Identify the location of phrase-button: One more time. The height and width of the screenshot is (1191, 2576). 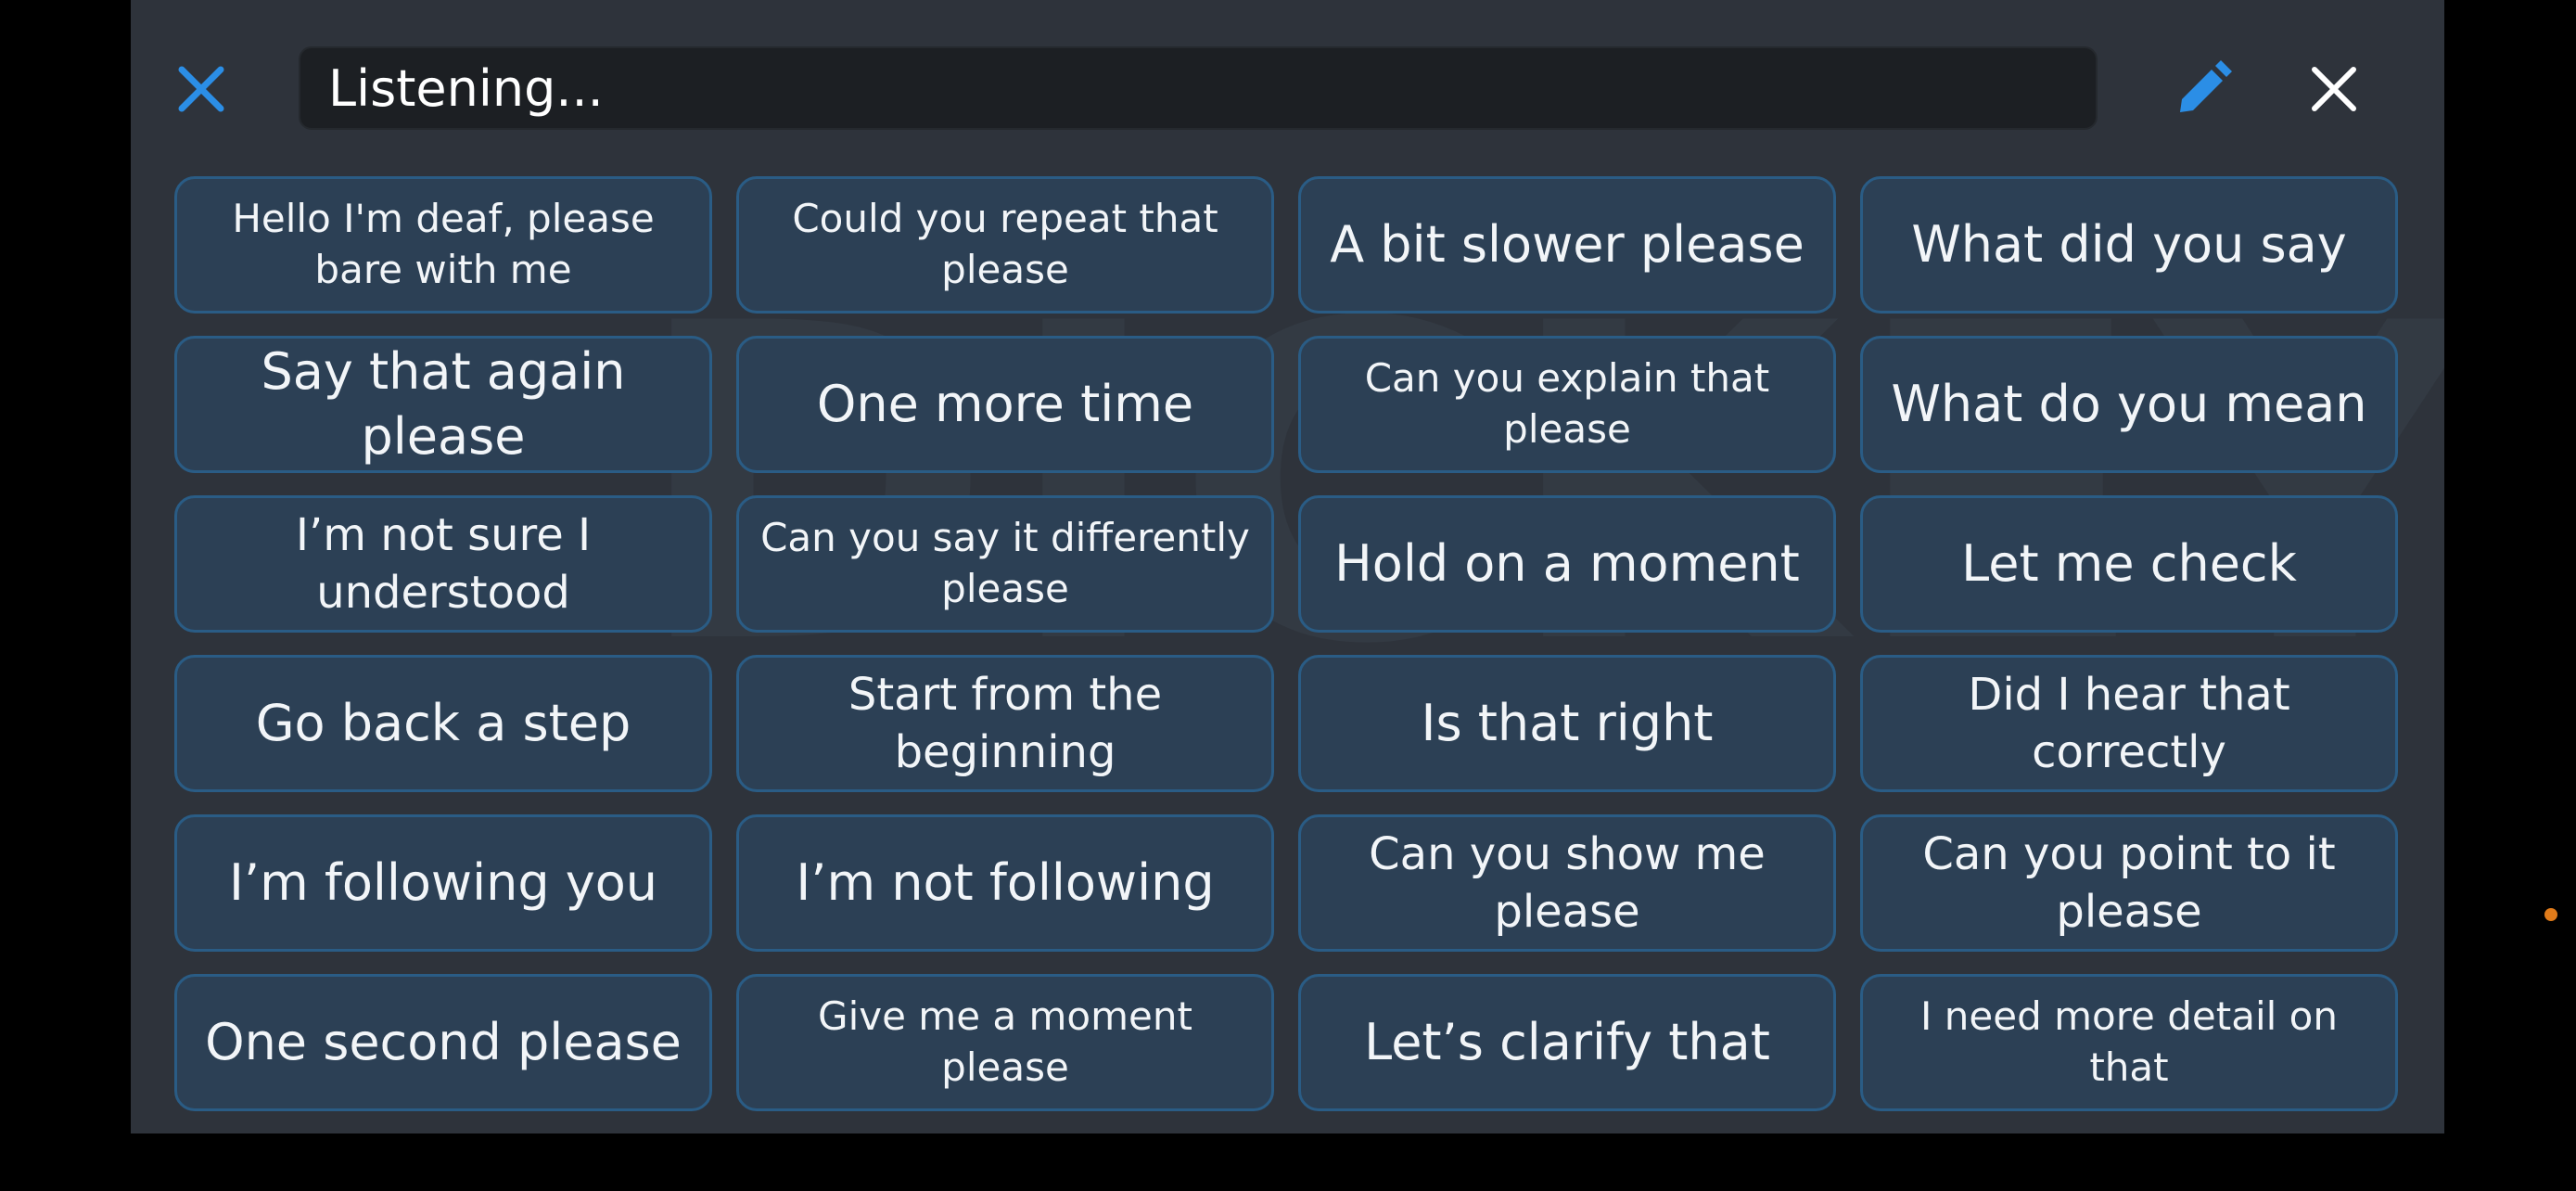
(1005, 404).